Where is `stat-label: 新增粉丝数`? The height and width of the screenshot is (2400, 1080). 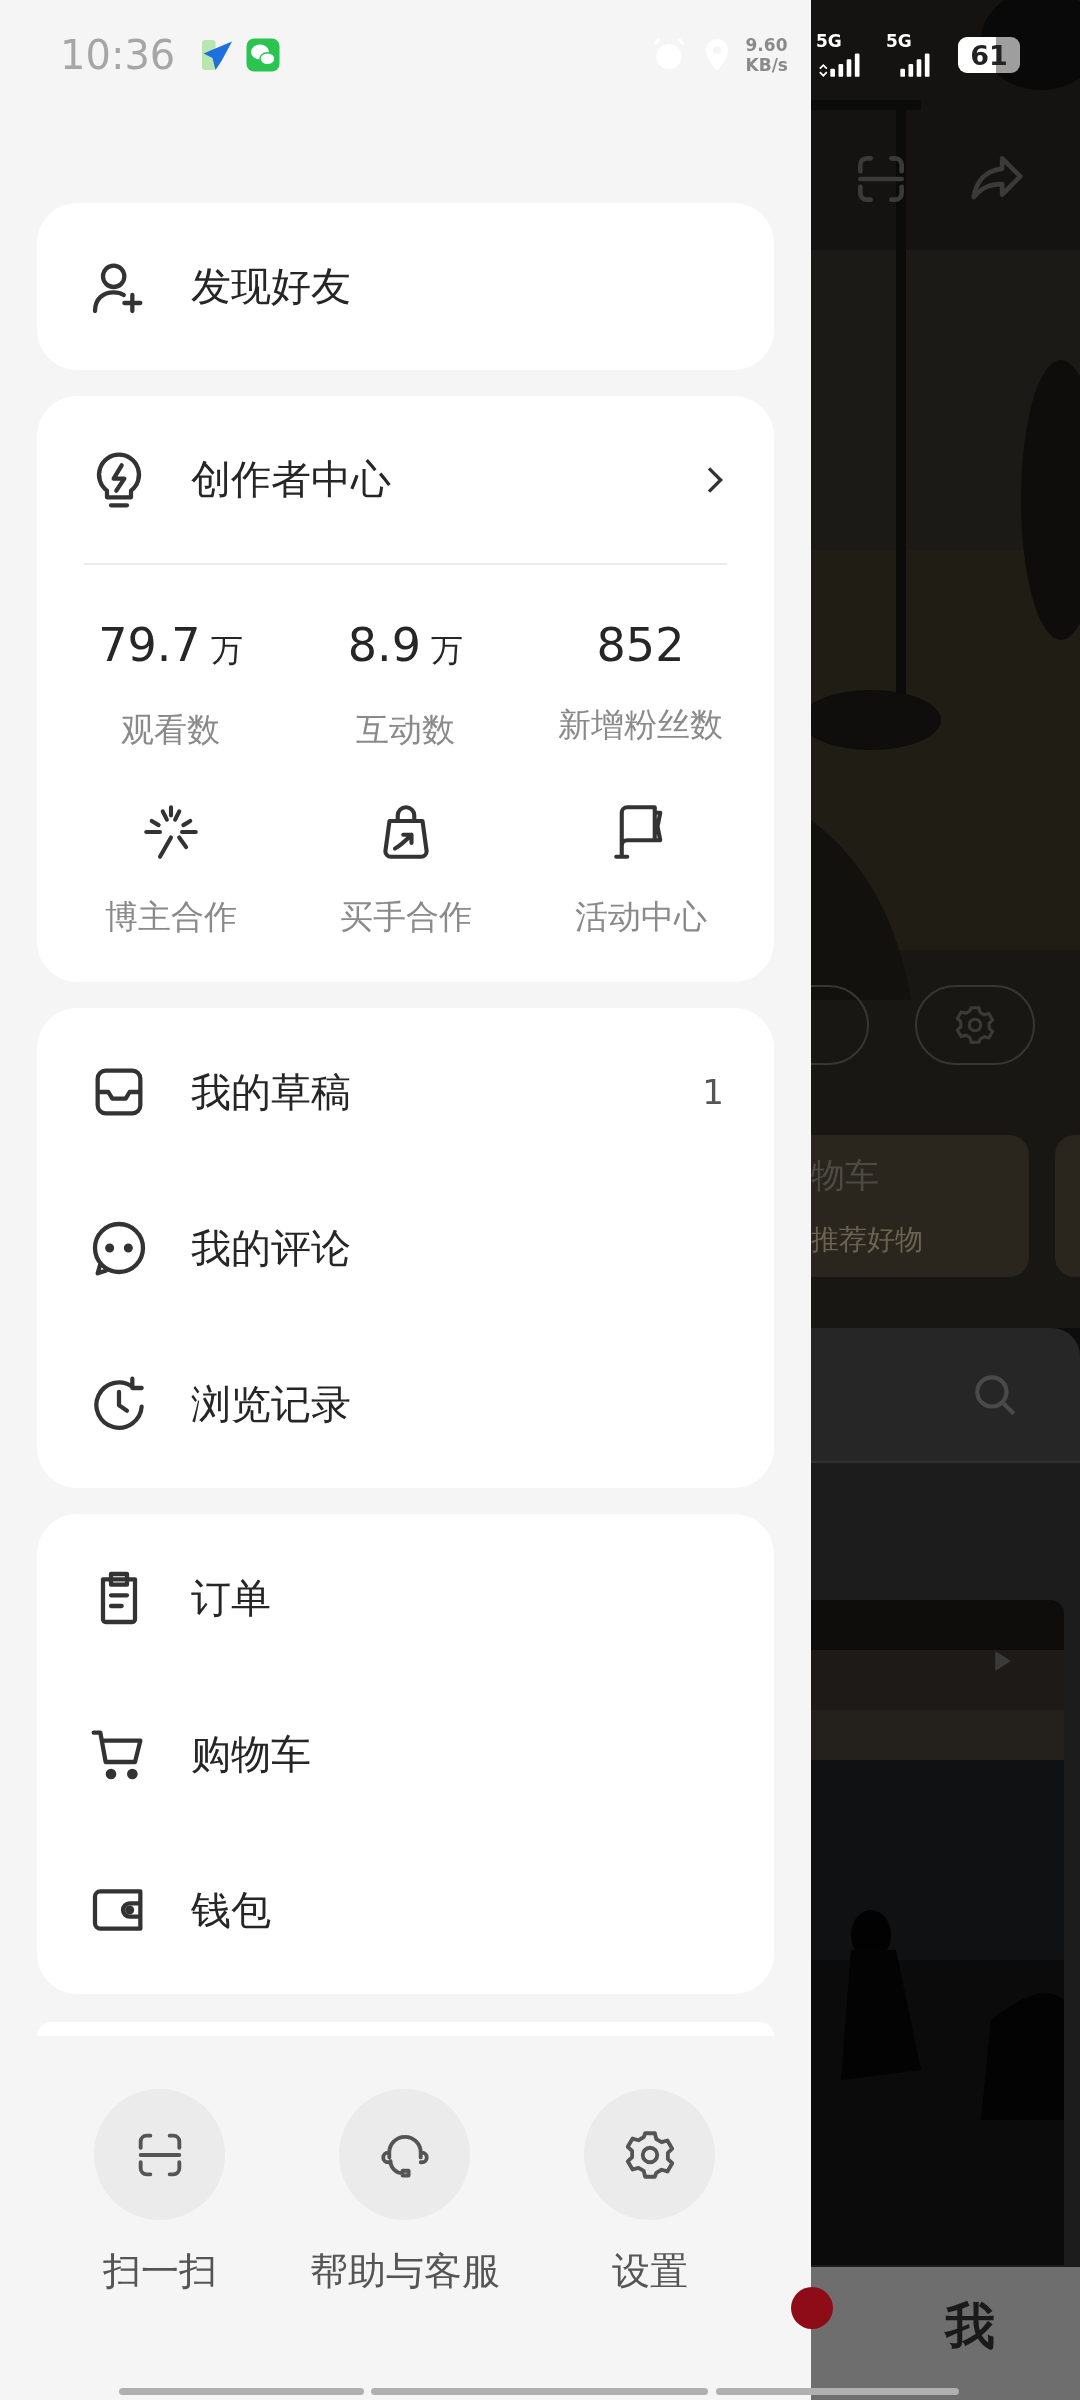 stat-label: 新增粉丝数 is located at coordinates (640, 725).